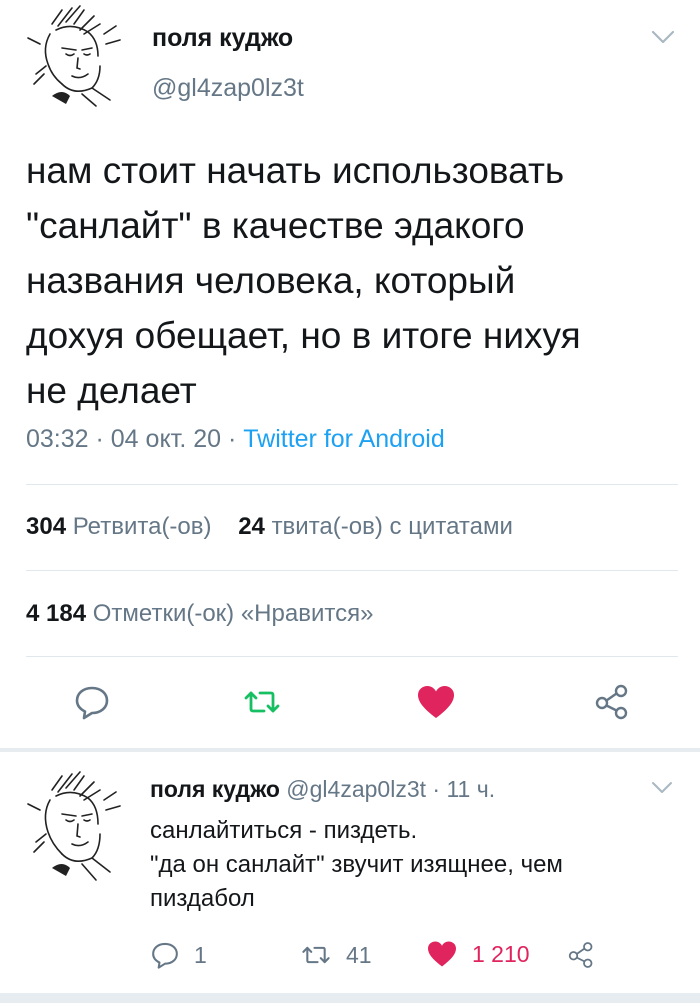  I want to click on retweet-count: 41, so click(359, 954).